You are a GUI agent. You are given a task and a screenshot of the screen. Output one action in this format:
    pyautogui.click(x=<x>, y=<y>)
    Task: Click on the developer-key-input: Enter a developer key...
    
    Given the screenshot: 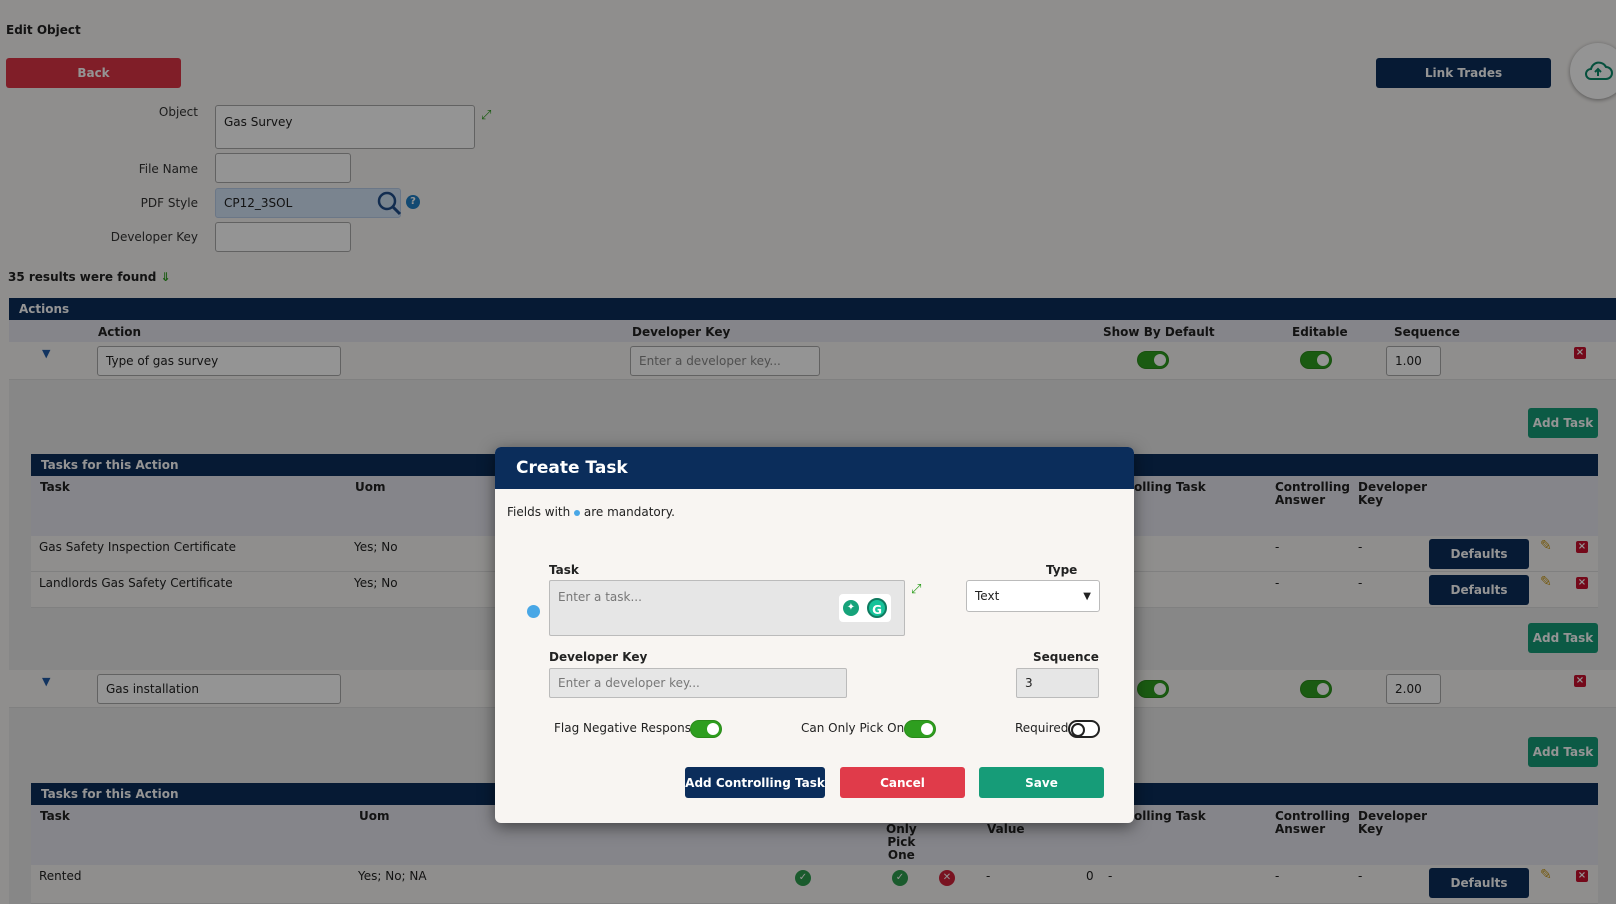 What is the action you would take?
    pyautogui.click(x=698, y=683)
    